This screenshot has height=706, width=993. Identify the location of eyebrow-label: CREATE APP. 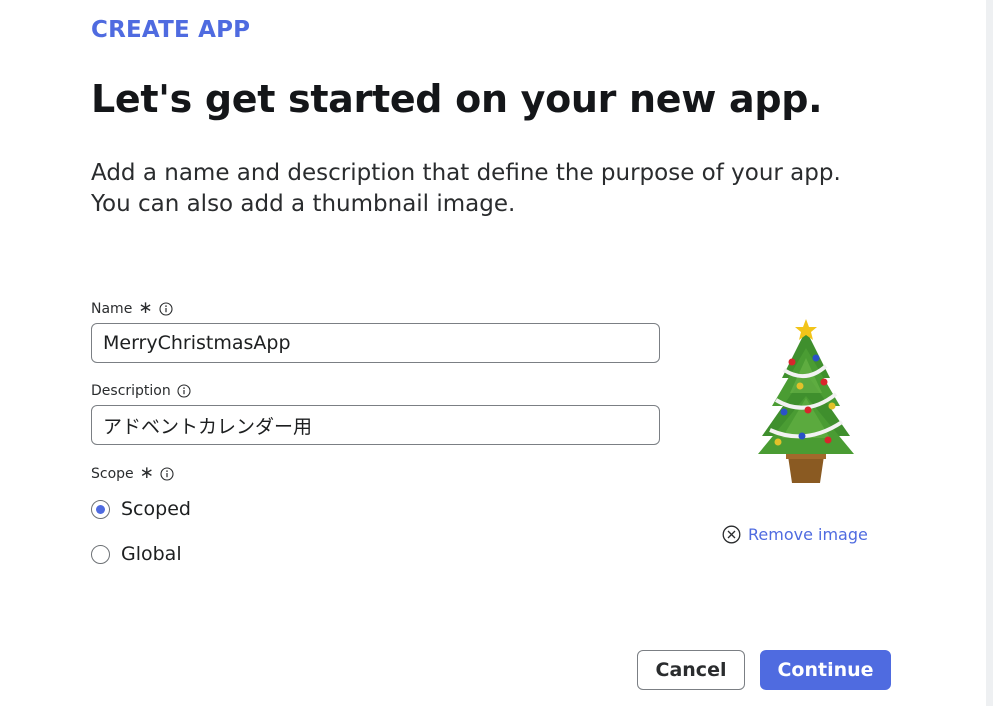
(171, 30).